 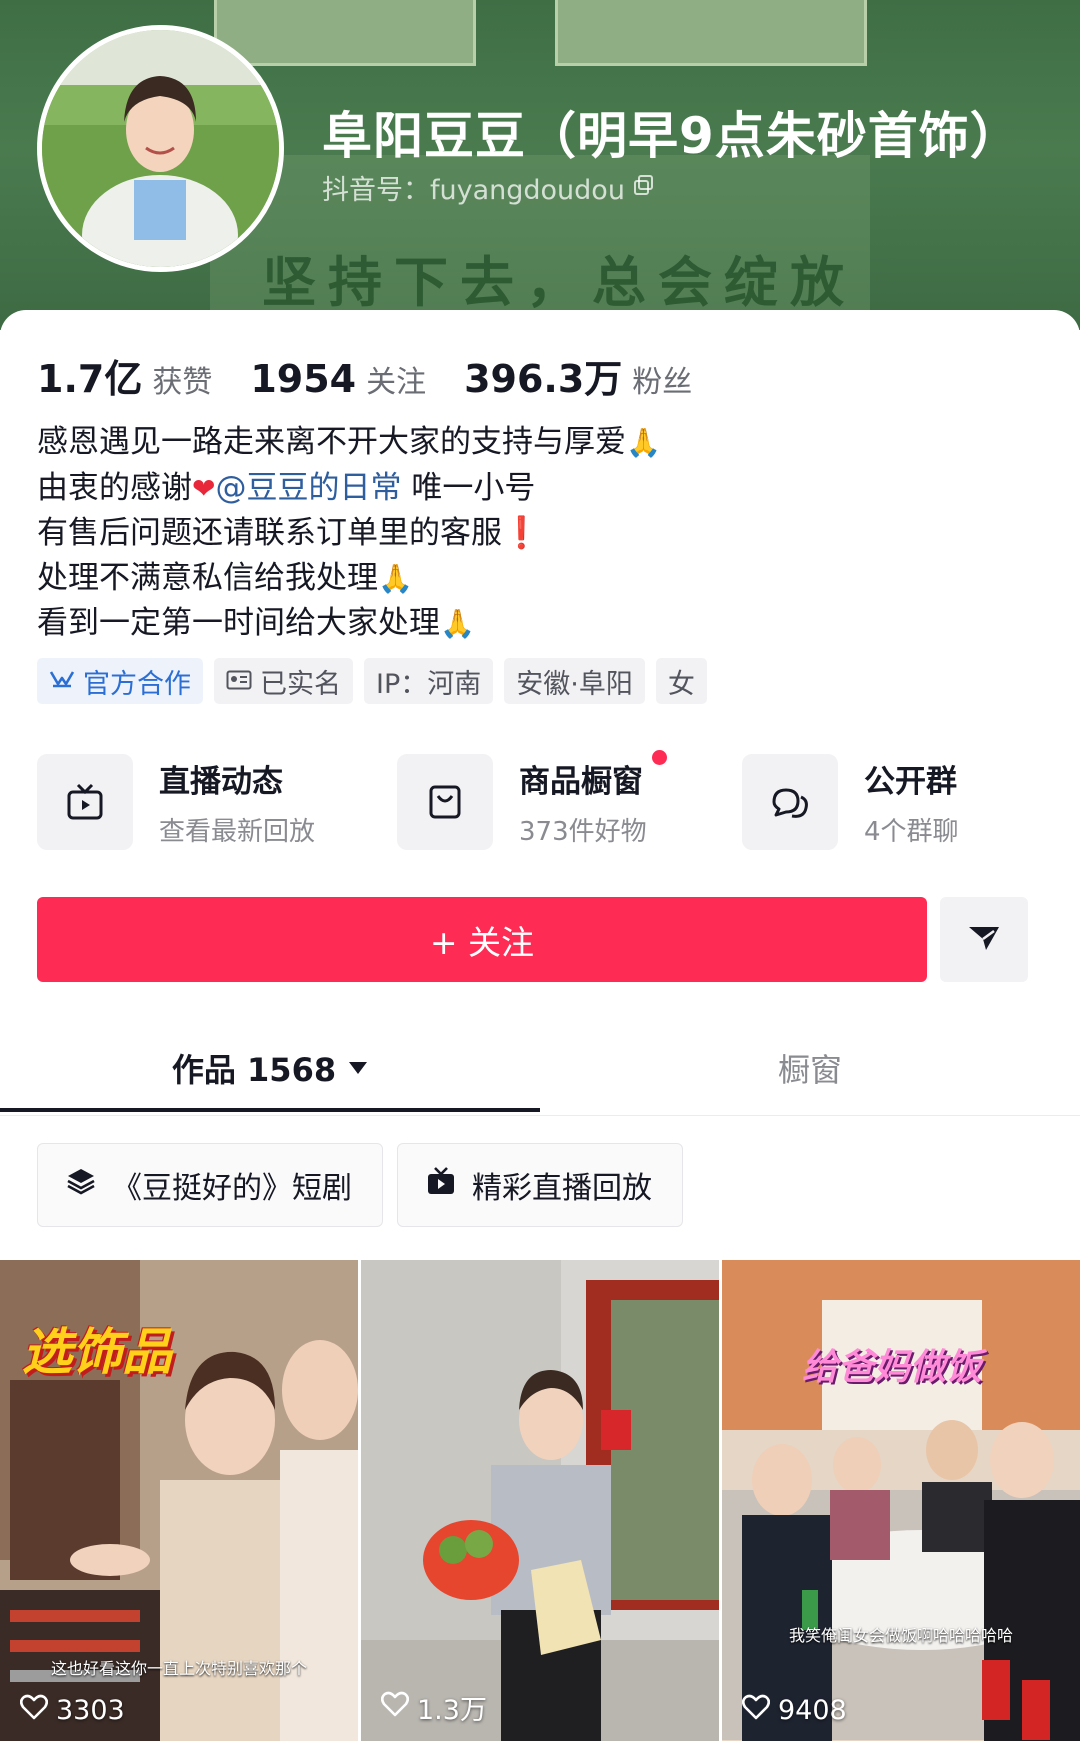 What do you see at coordinates (237, 832) in the screenshot?
I see `entry-live-subtitle: 查看最新回放` at bounding box center [237, 832].